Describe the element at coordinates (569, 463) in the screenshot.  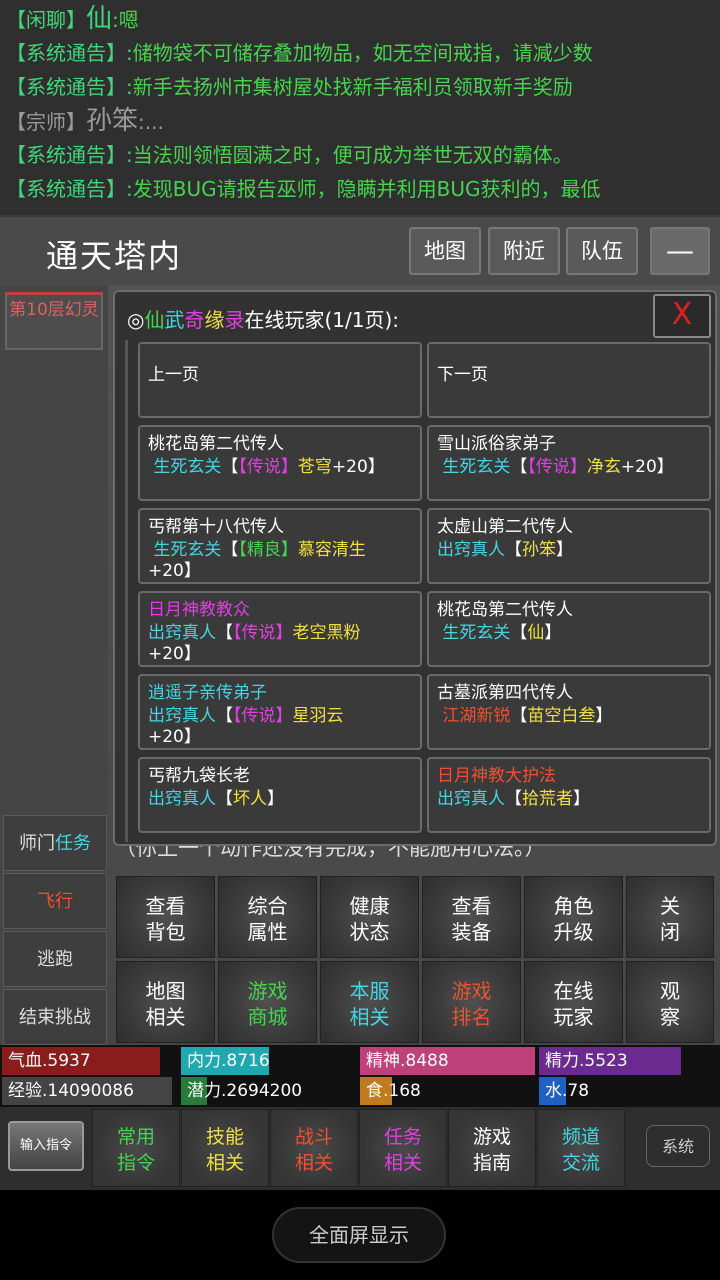
I see `player-entry: 雪山派俗家弟子 生死玄关【【传说】净玄+20】` at that location.